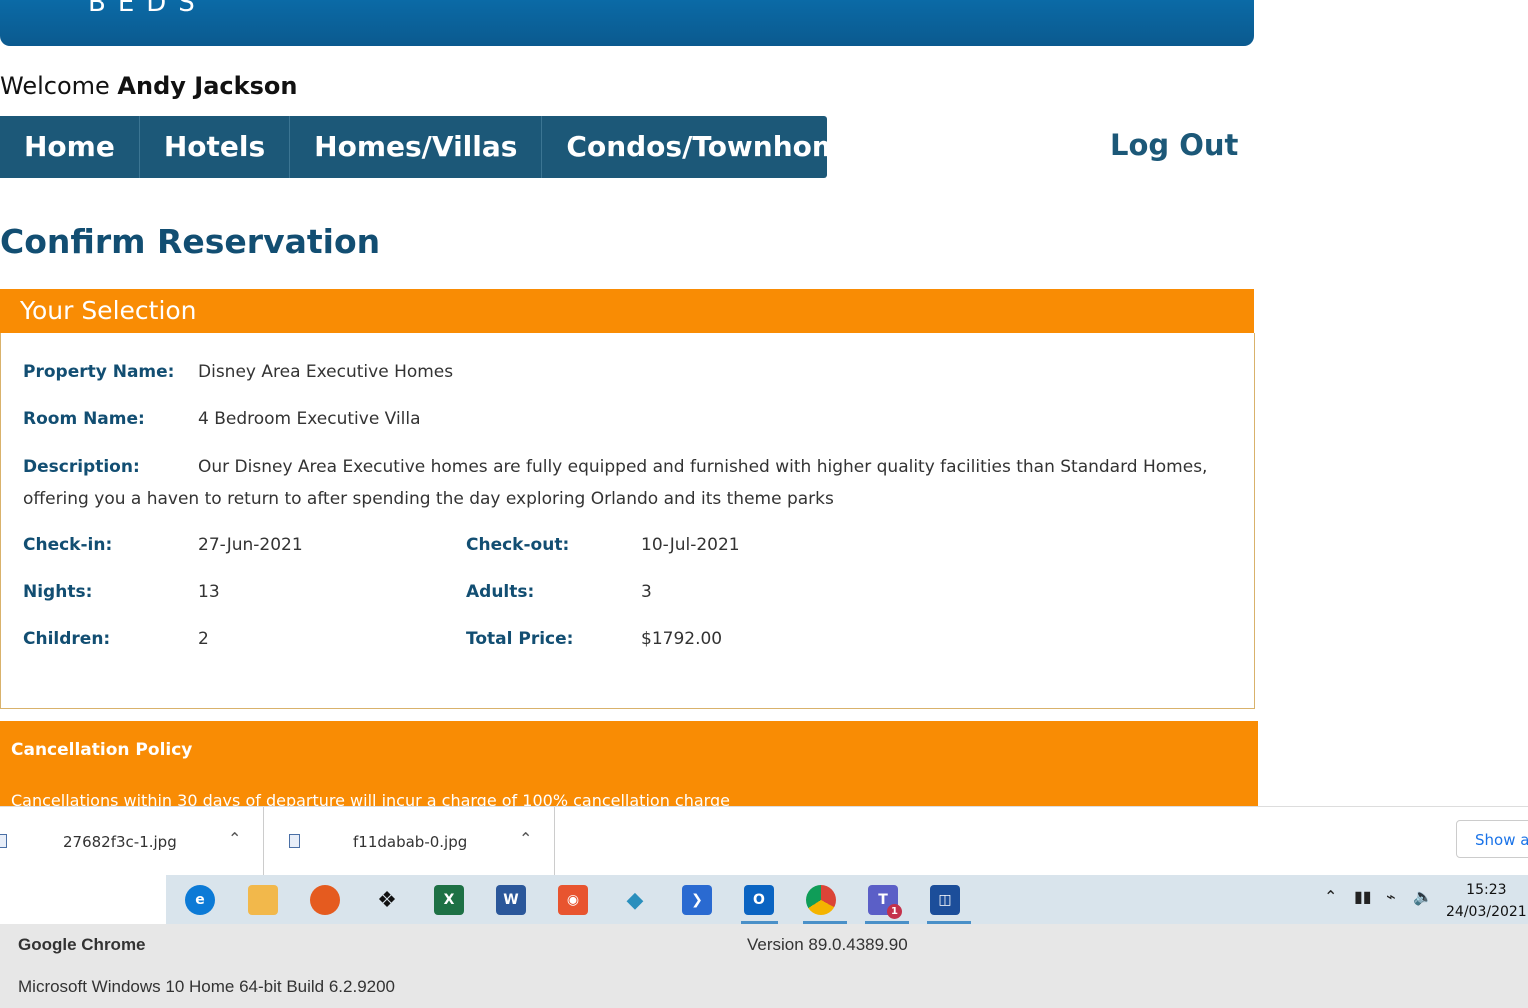  What do you see at coordinates (885, 902) in the screenshot?
I see `teams-icon: T 1` at bounding box center [885, 902].